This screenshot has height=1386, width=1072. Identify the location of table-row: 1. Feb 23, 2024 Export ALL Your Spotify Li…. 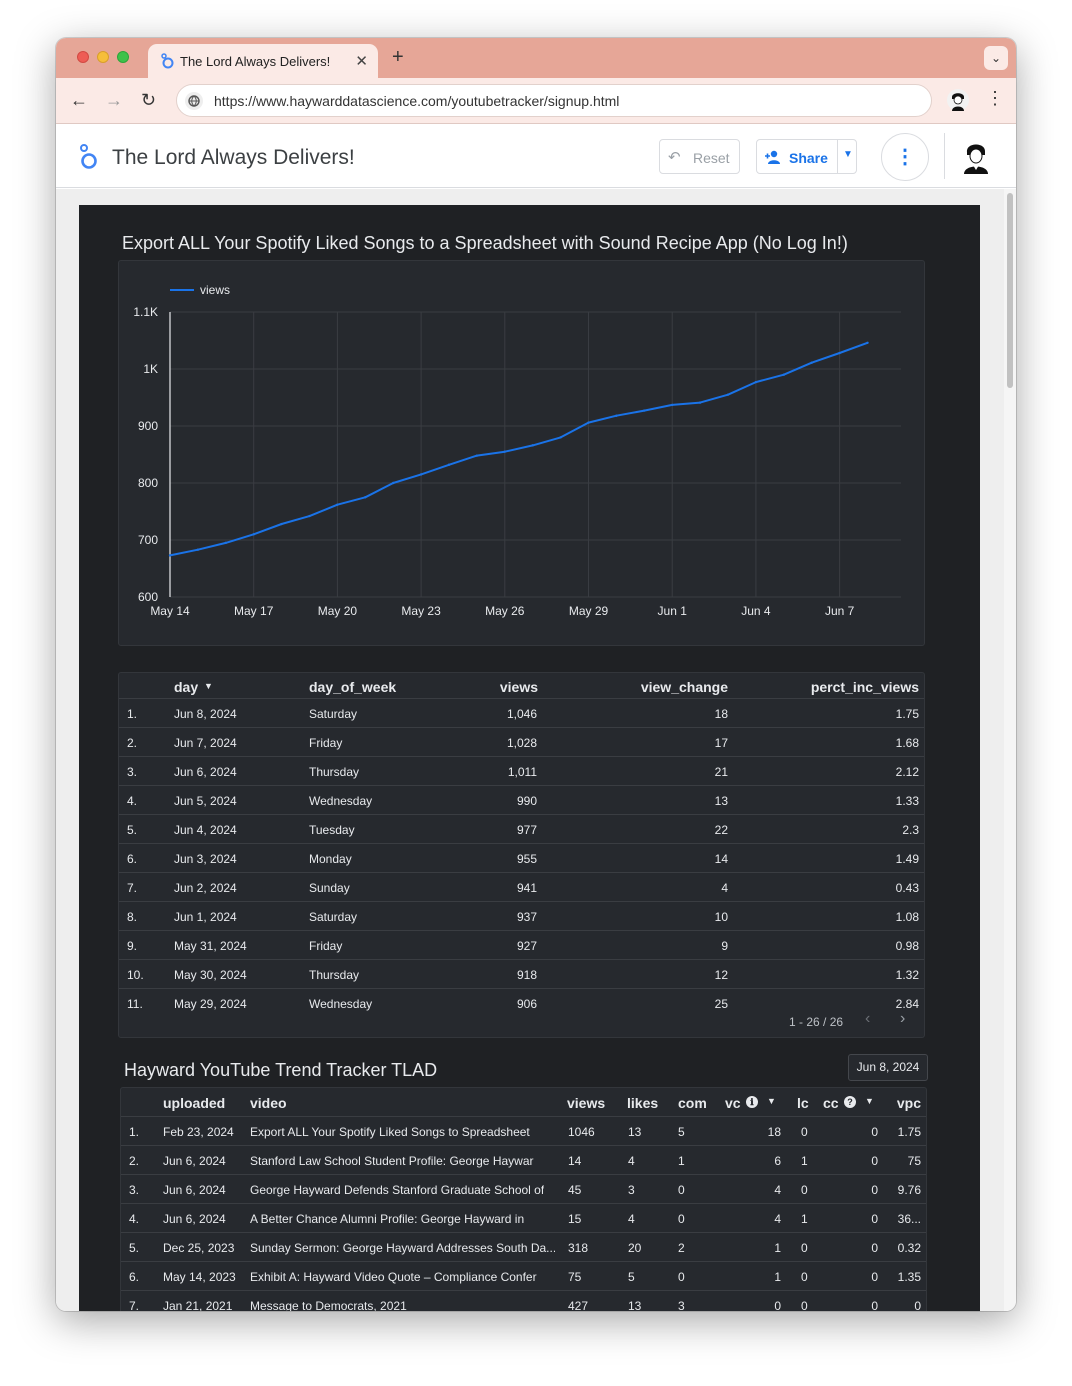
(523, 1130).